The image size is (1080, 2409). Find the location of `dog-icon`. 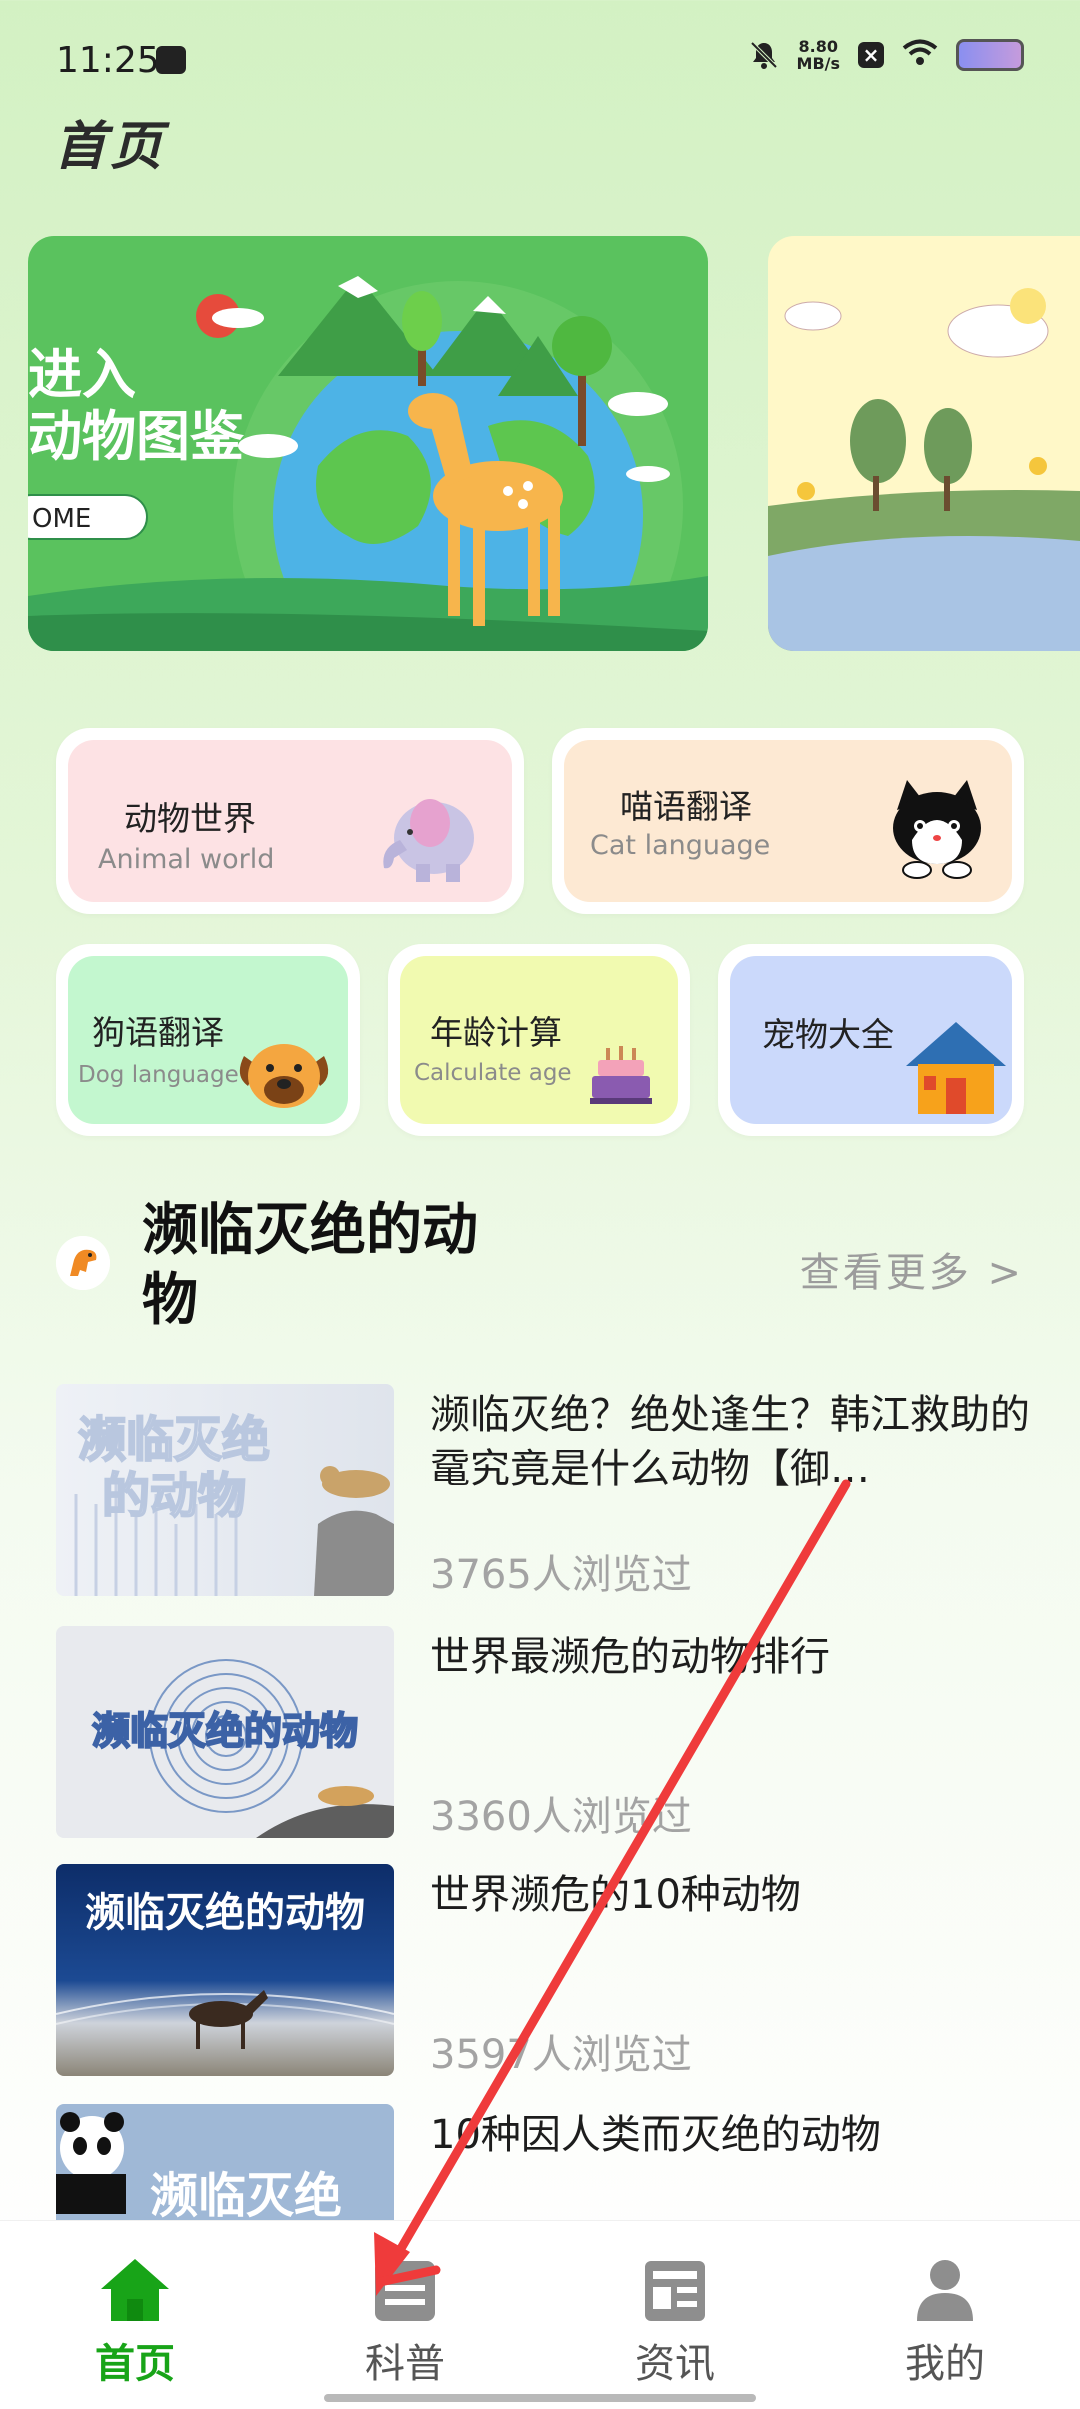

dog-icon is located at coordinates (284, 1076).